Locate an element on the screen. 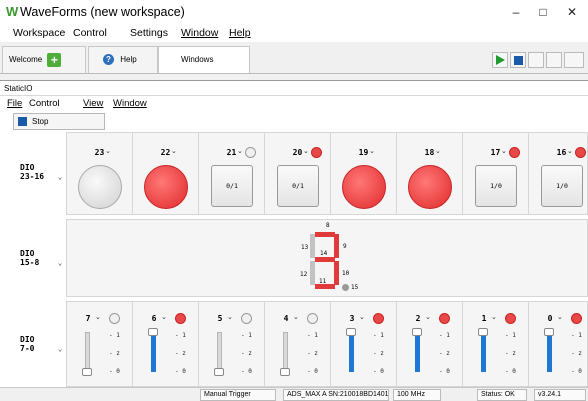 This screenshot has height=401, width=588. pin-label: 19 is located at coordinates (363, 152).